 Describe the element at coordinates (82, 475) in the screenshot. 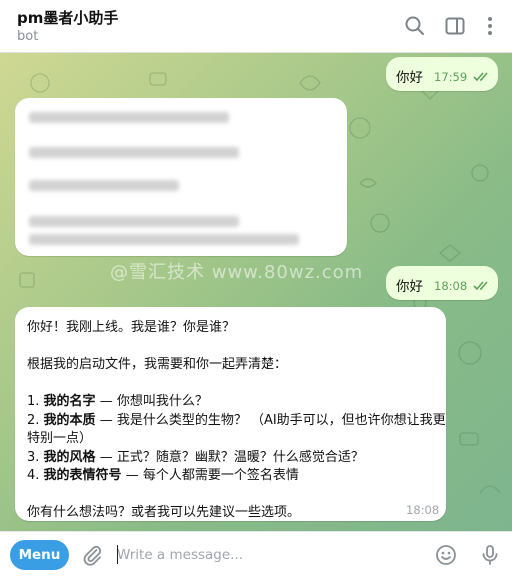

I see `list-item-title: 我的表情符号` at that location.